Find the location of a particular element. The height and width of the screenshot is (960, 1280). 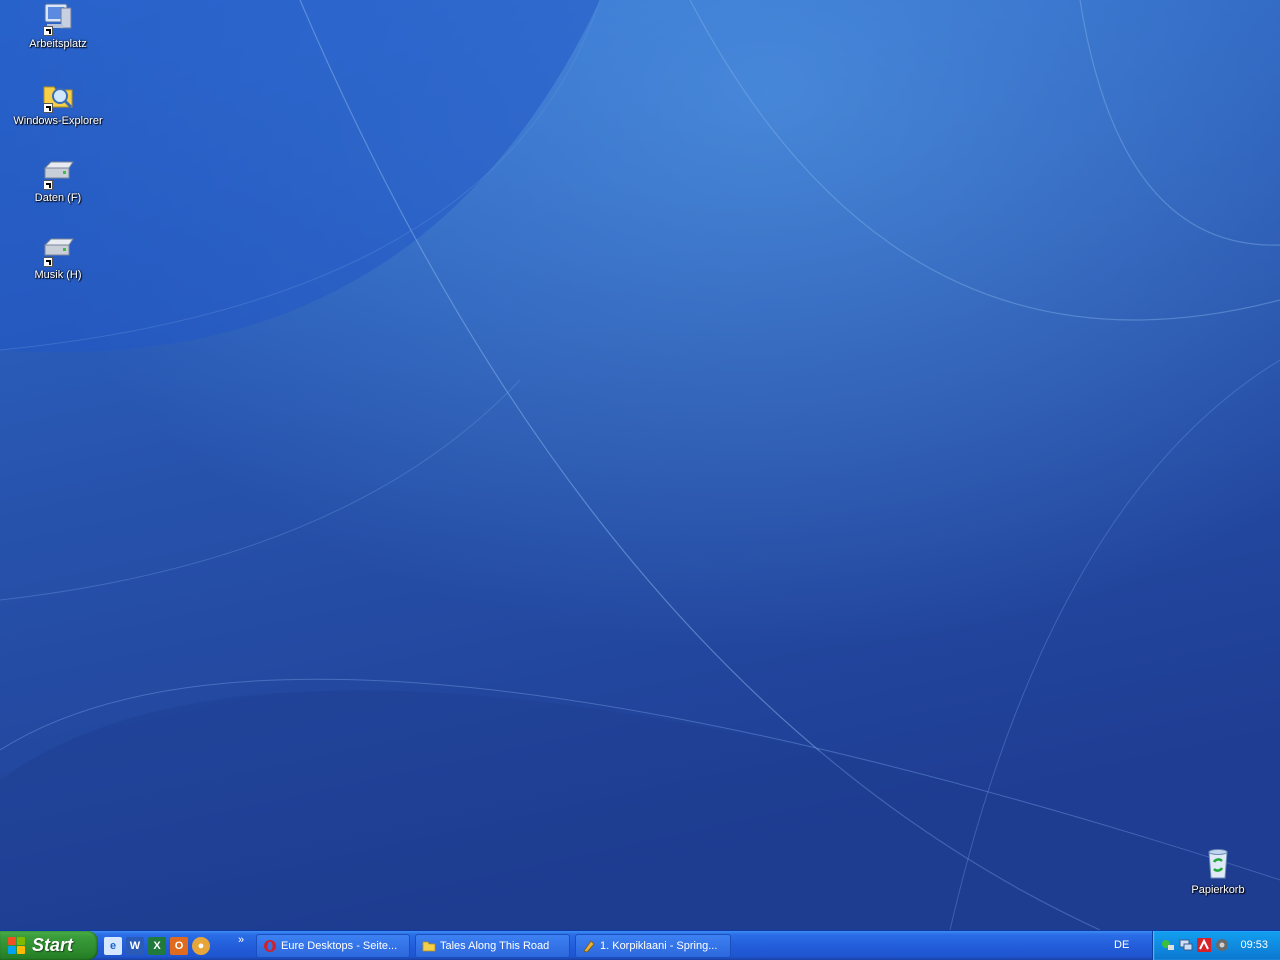

desktop-icon-arbeitsplatz: Arbeitsplatz is located at coordinates (58, 26).